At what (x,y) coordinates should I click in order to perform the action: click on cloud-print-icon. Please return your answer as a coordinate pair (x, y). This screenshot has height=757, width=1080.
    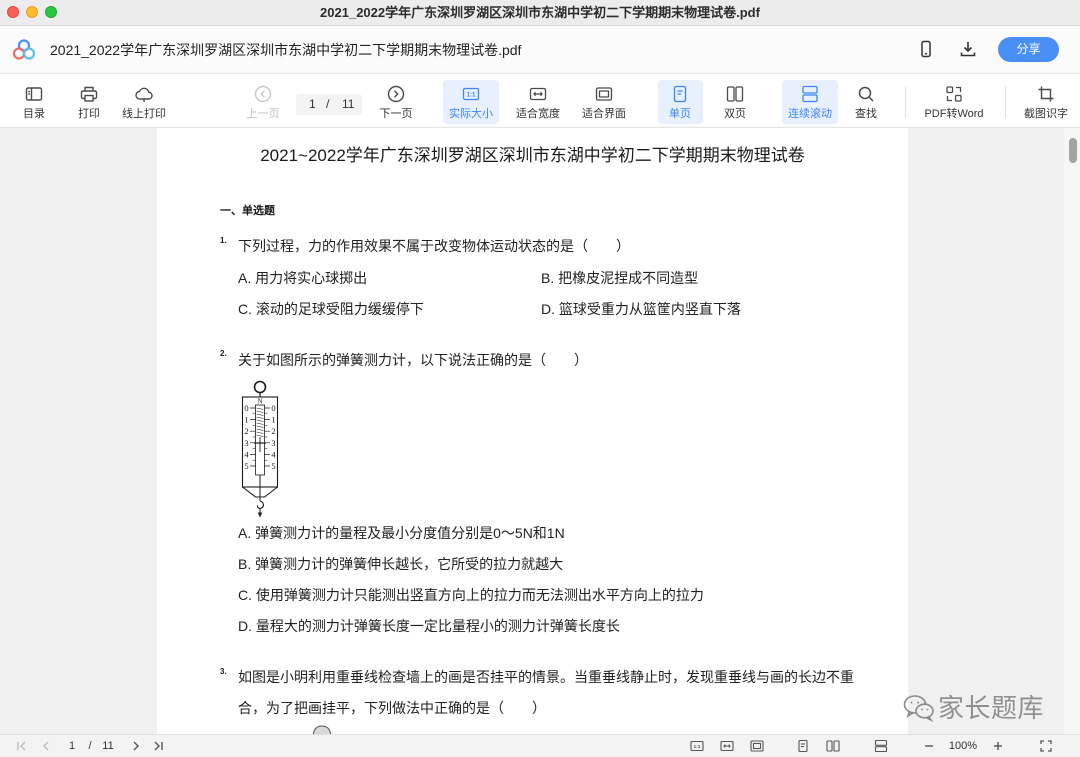
    Looking at the image, I should click on (144, 94).